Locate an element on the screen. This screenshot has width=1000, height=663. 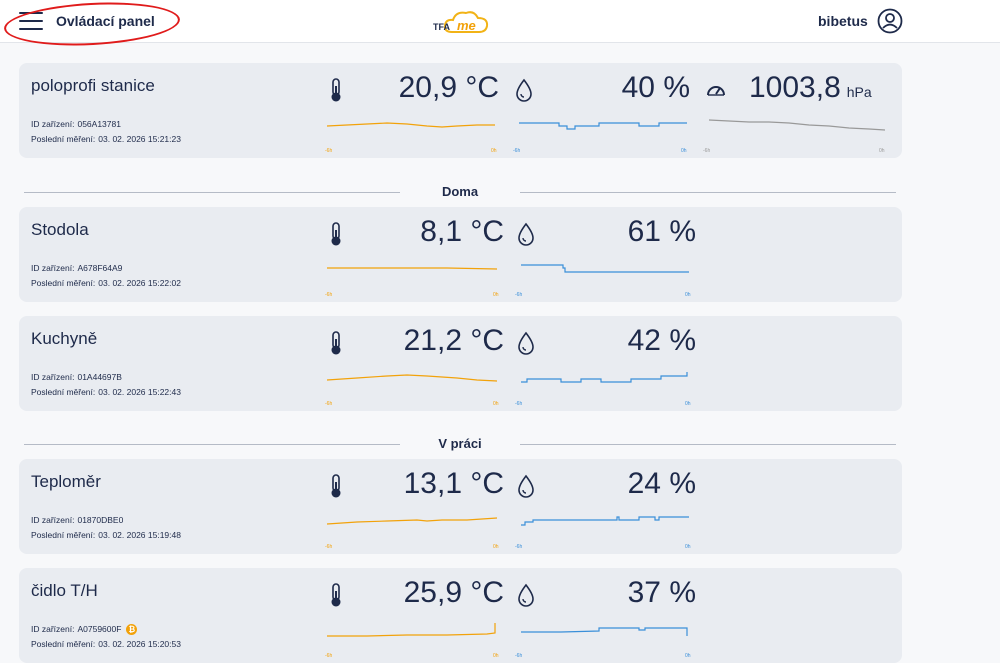
device-id: ID zařízení: 01870DBE0 is located at coordinates (77, 520).